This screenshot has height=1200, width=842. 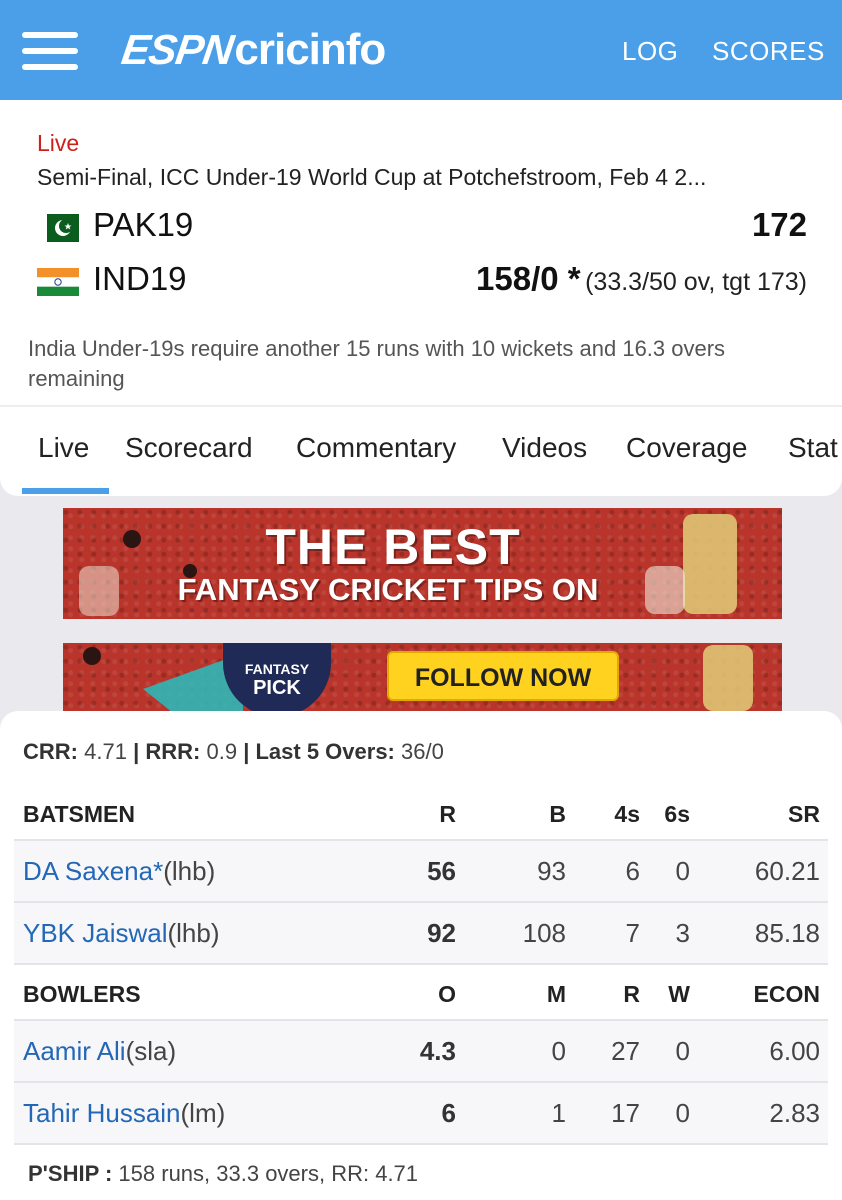 I want to click on col-maidens: M, so click(x=556, y=994).